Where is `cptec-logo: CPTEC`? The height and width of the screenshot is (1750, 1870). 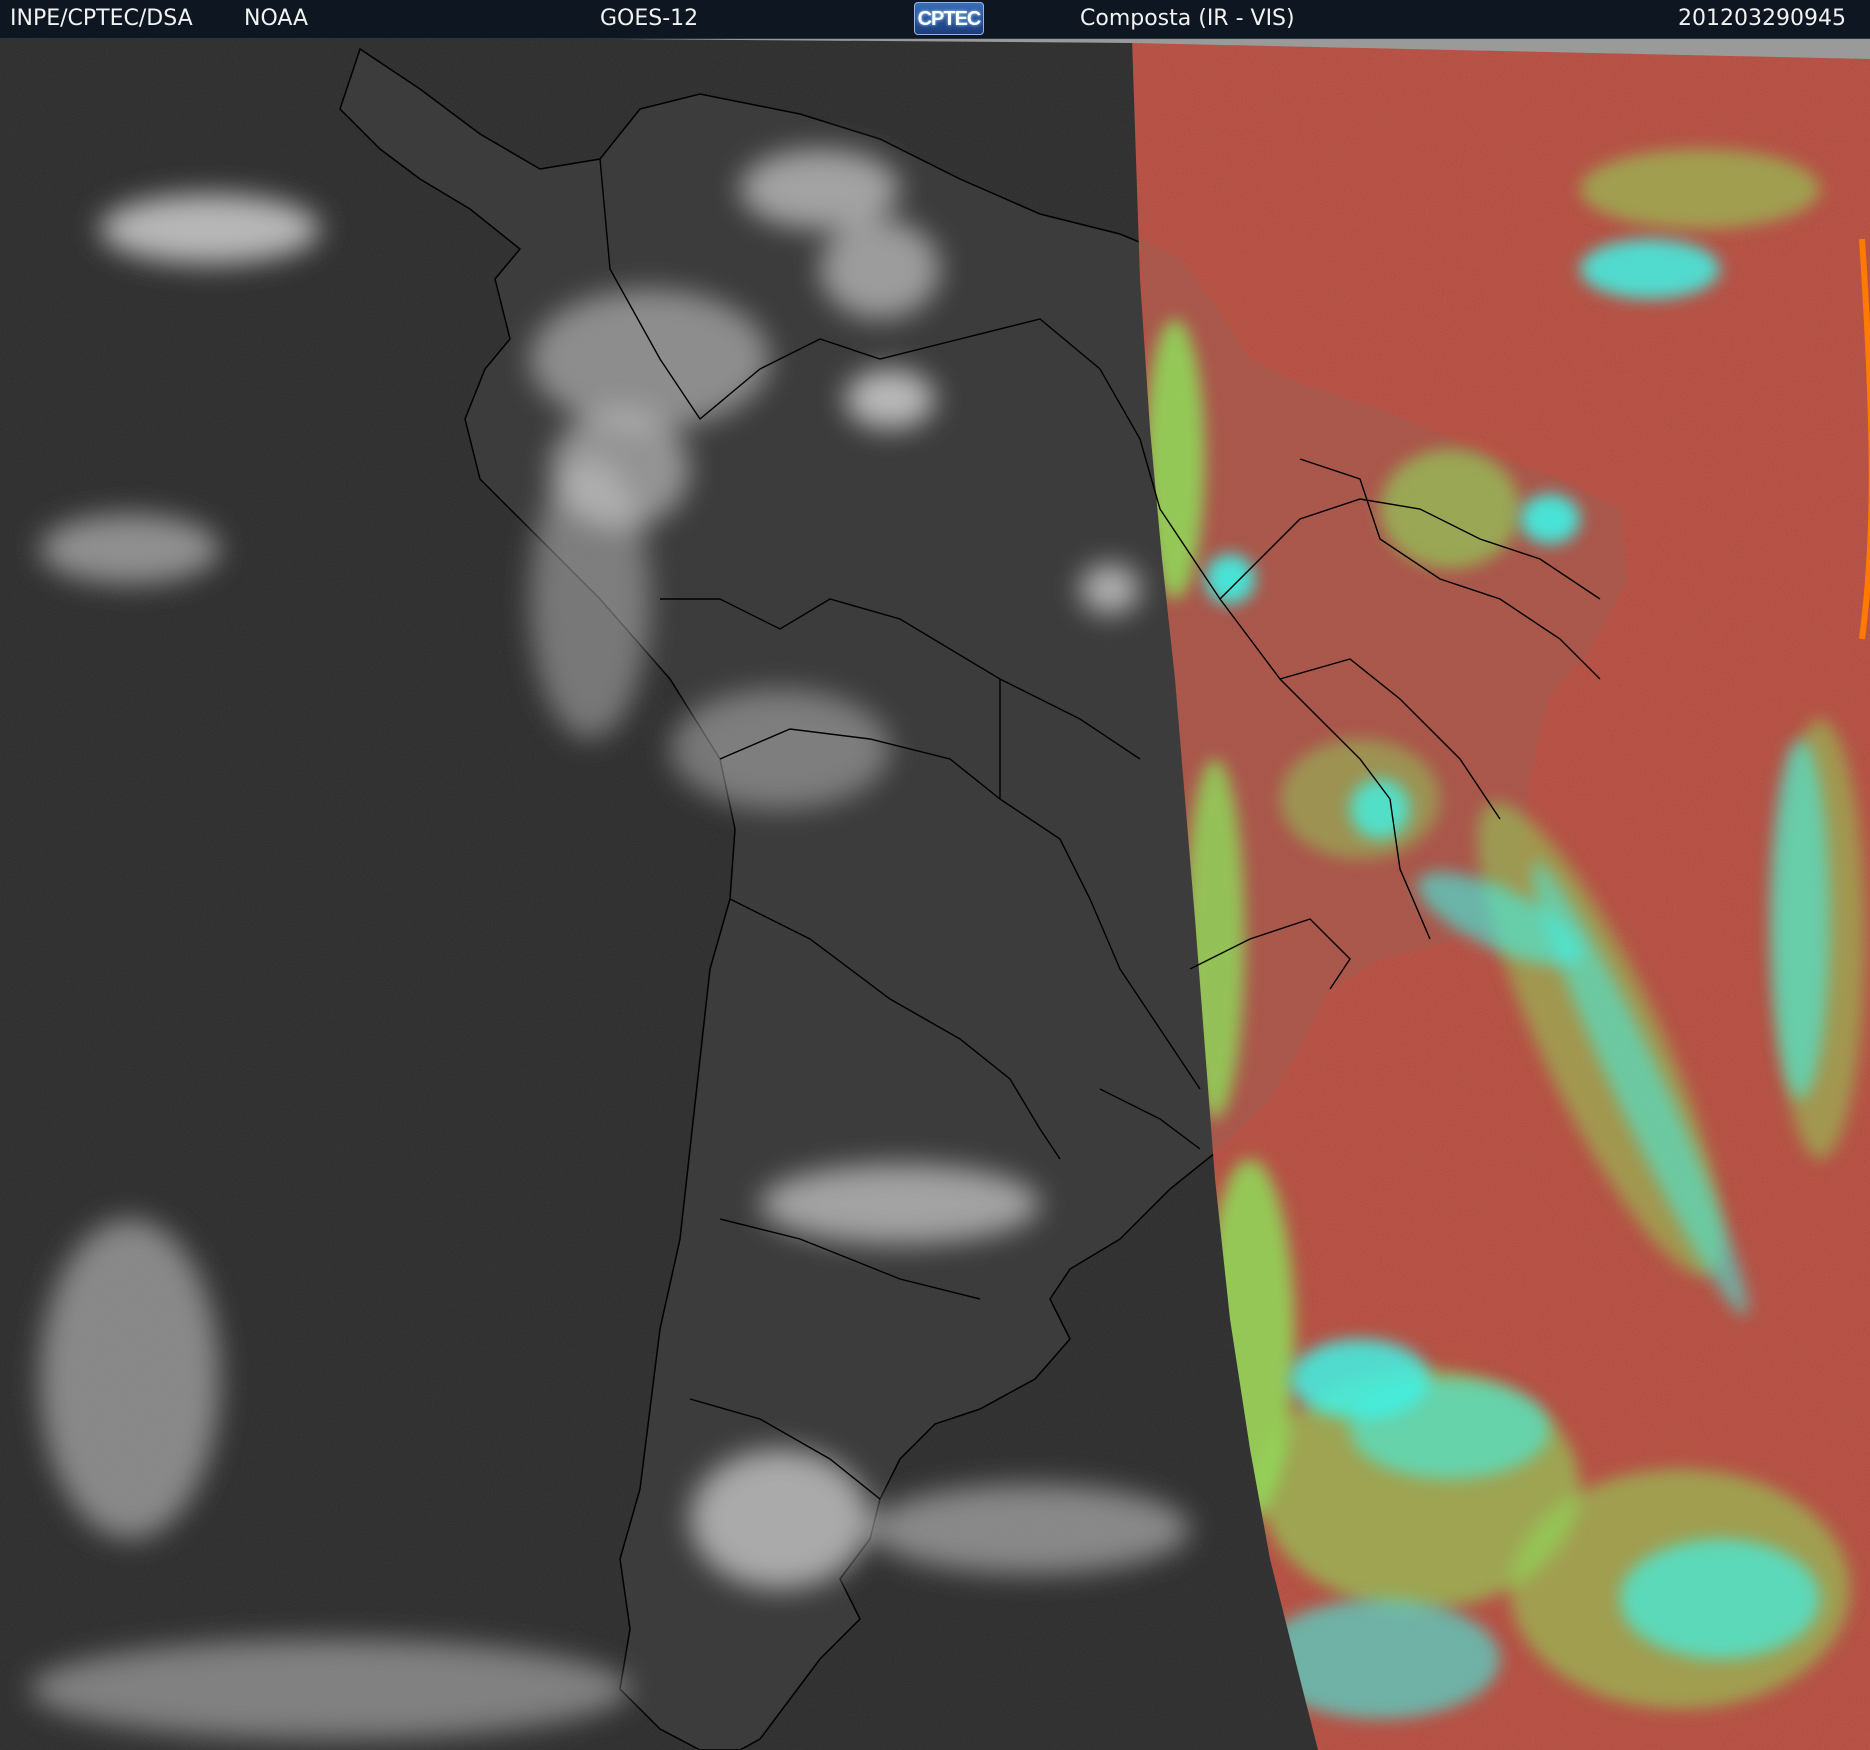 cptec-logo: CPTEC is located at coordinates (949, 18).